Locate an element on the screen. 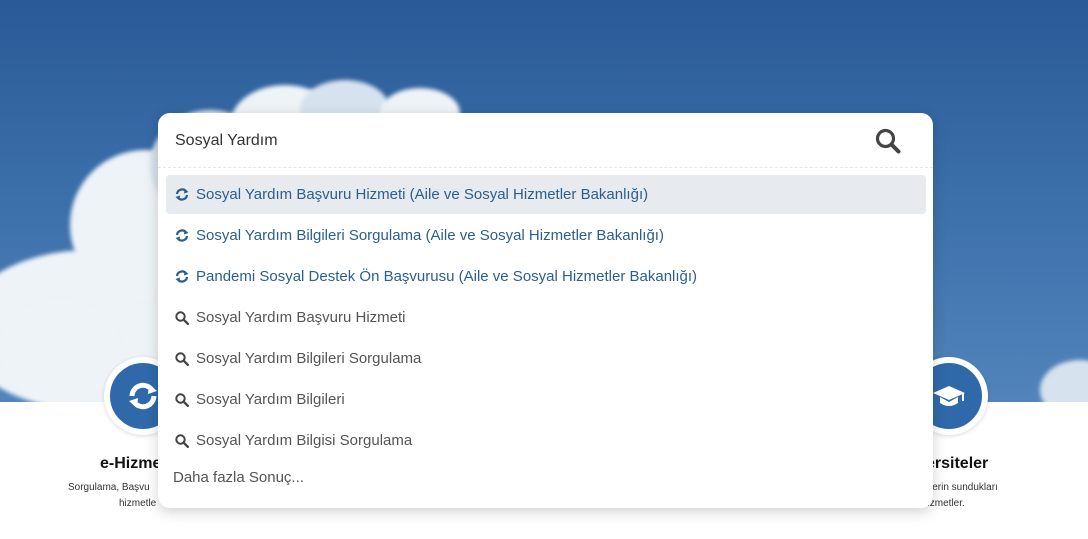  e-service-card-desc: Sorgulama, Başvu hizmetle is located at coordinates (112, 495).